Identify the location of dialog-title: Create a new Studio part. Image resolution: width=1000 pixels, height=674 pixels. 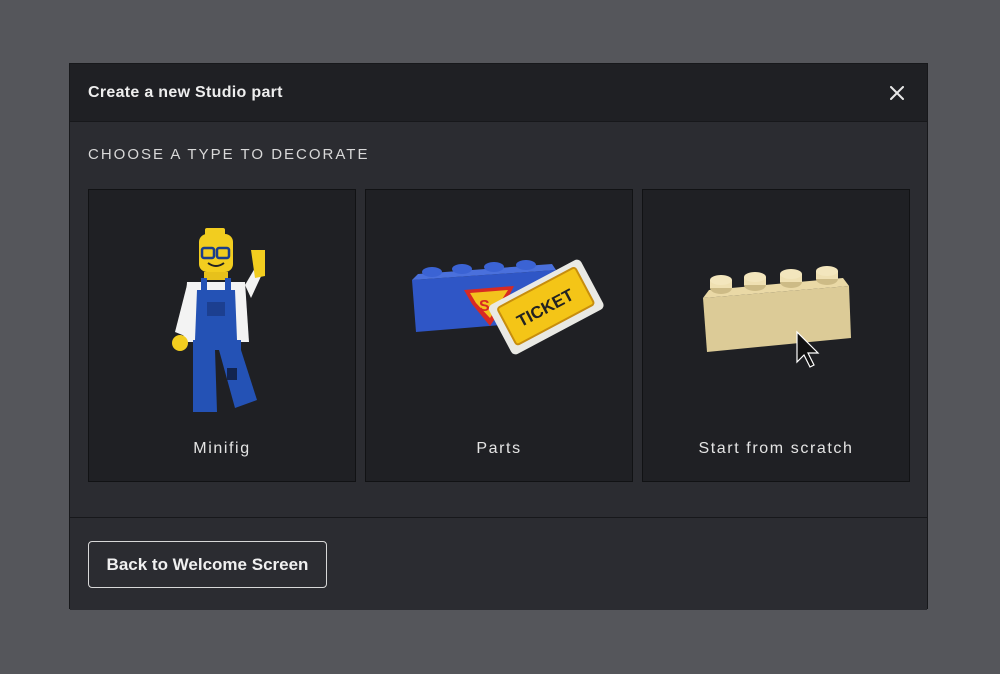
(185, 92).